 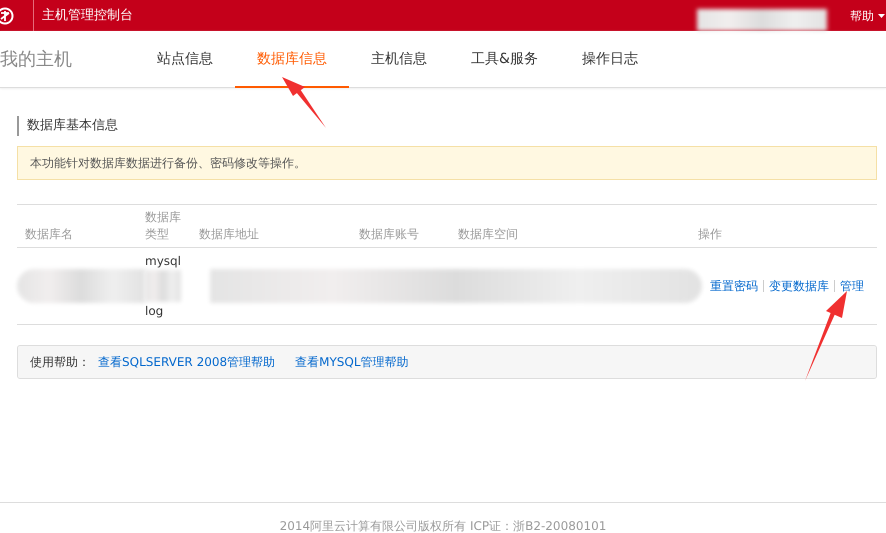 I want to click on page-title: 我的主机, so click(x=36, y=60).